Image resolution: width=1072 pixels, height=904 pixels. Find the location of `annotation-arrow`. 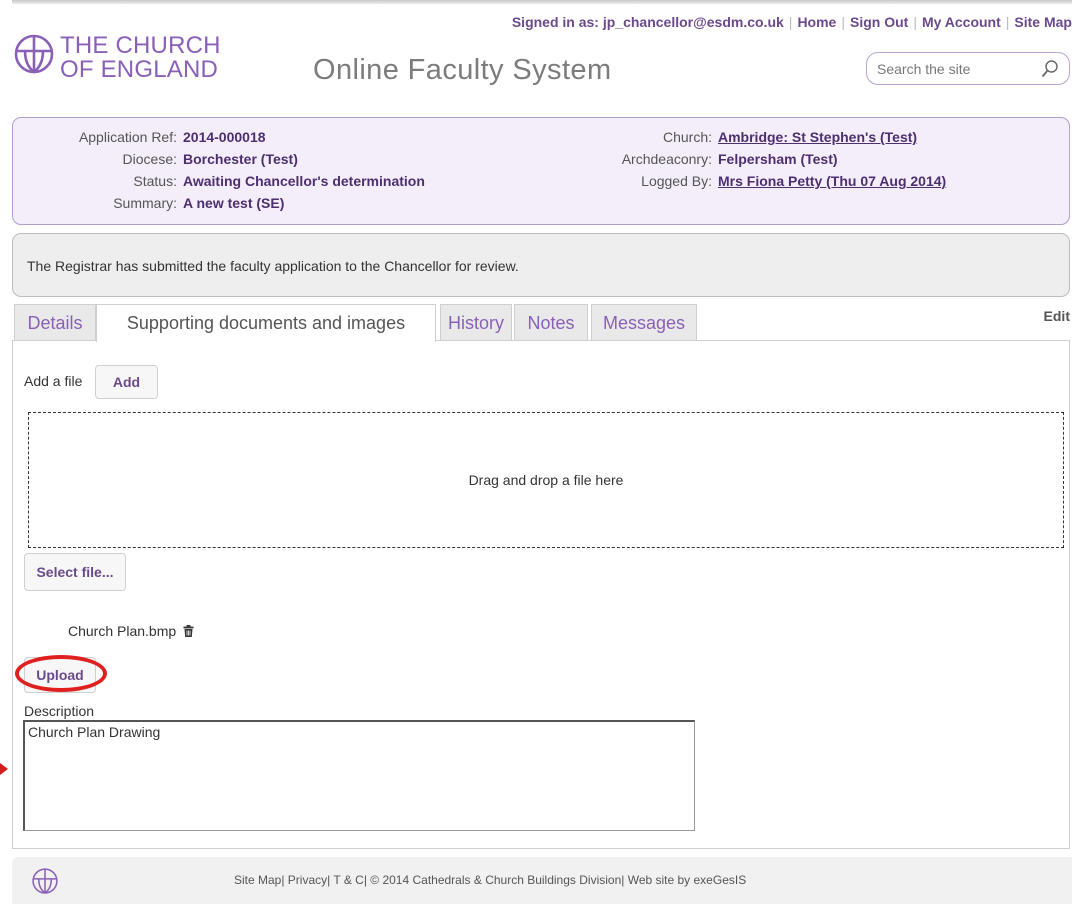

annotation-arrow is located at coordinates (4, 769).